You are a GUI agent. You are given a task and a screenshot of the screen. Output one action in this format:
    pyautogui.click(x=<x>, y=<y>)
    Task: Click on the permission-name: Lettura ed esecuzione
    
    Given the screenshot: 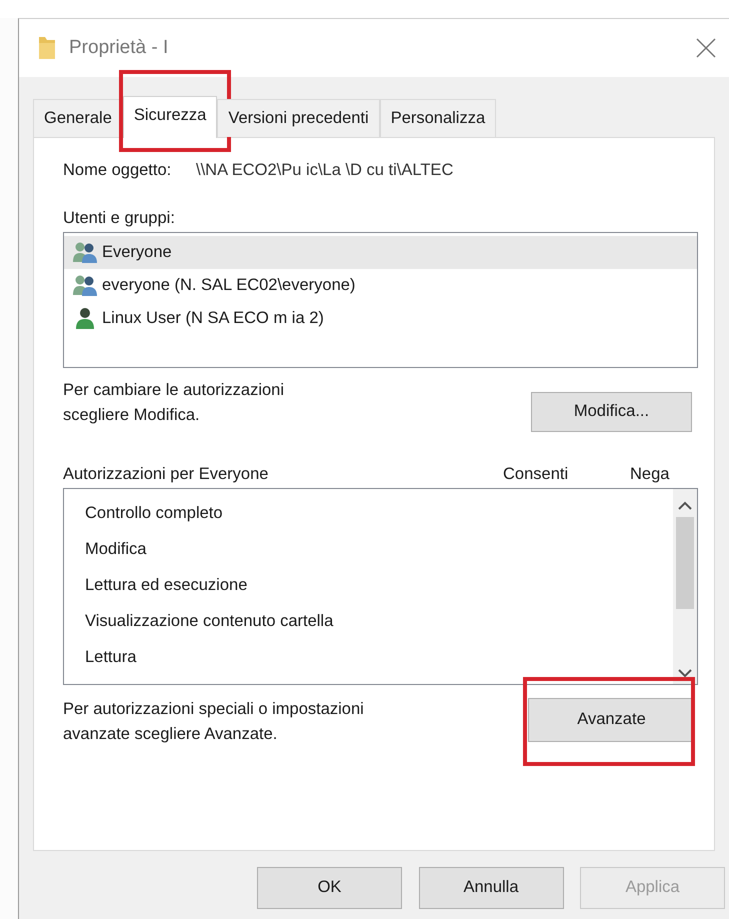 What is the action you would take?
    pyautogui.click(x=166, y=585)
    